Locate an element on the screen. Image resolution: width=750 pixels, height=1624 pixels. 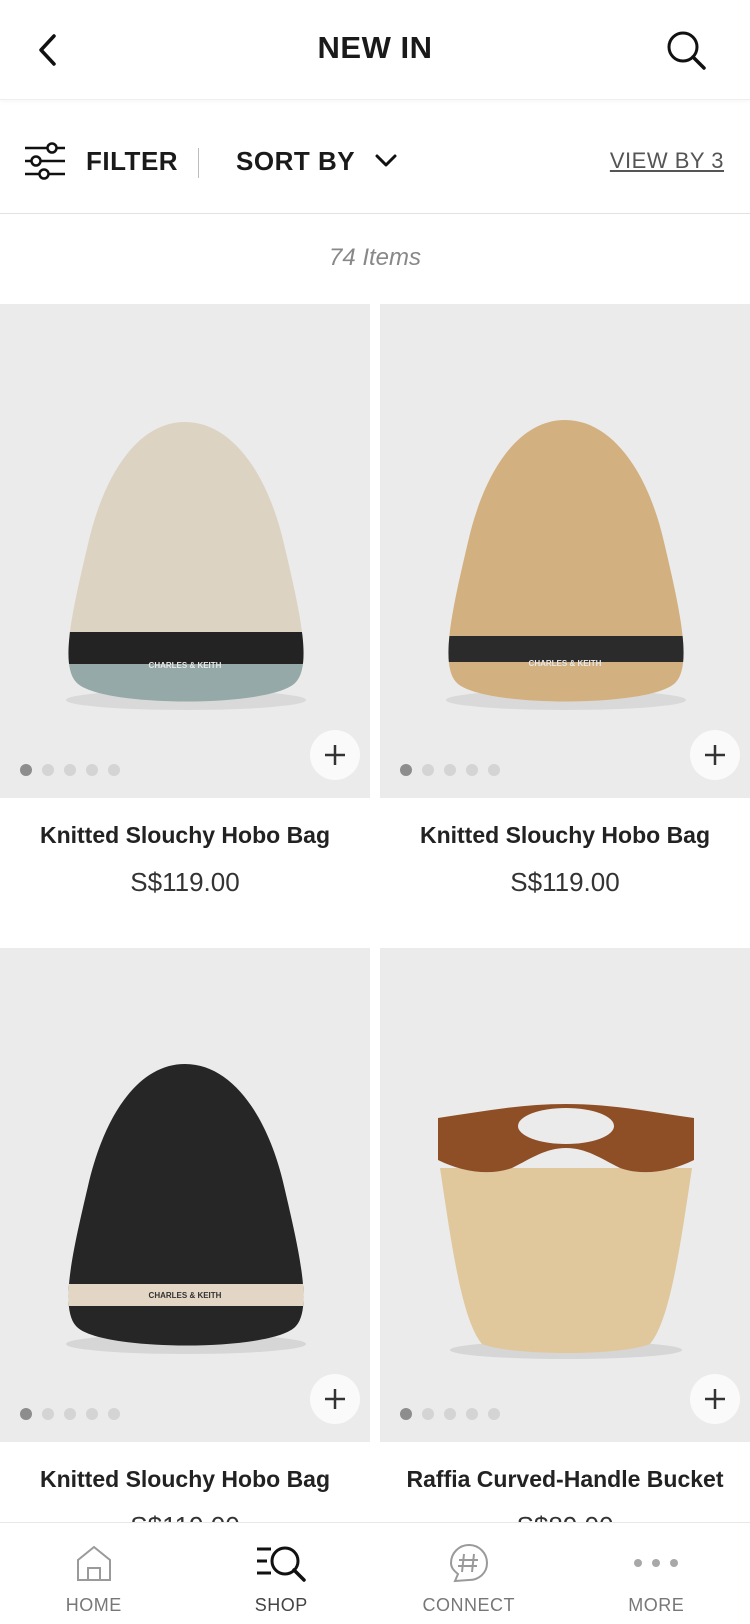
toolbar-divider is located at coordinates (198, 163).